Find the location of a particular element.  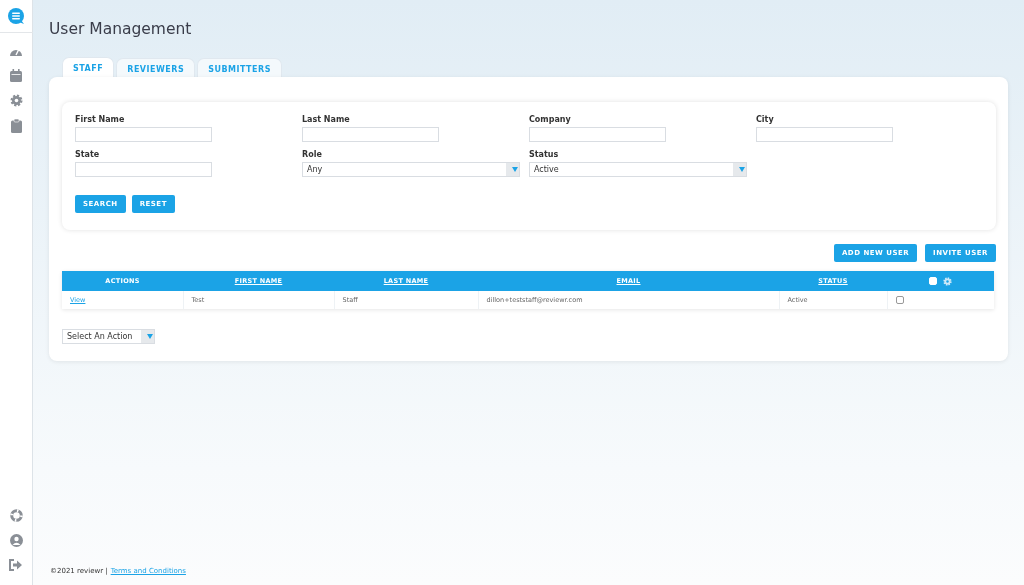

field-label: Last Name is located at coordinates (326, 119).